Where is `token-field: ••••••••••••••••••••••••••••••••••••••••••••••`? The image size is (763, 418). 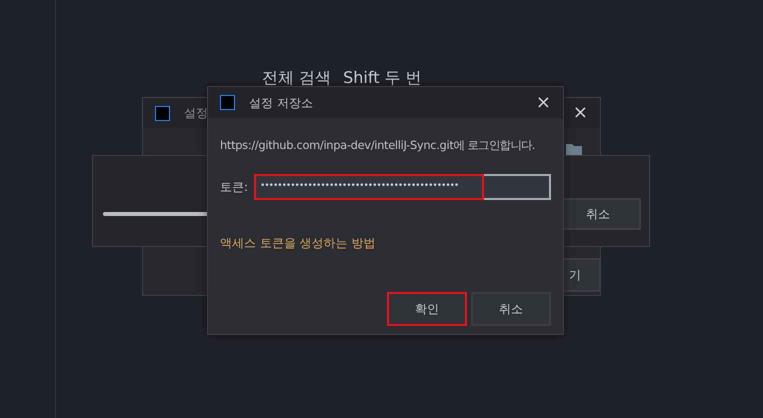 token-field: •••••••••••••••••••••••••••••••••••••••••••••• is located at coordinates (402, 187).